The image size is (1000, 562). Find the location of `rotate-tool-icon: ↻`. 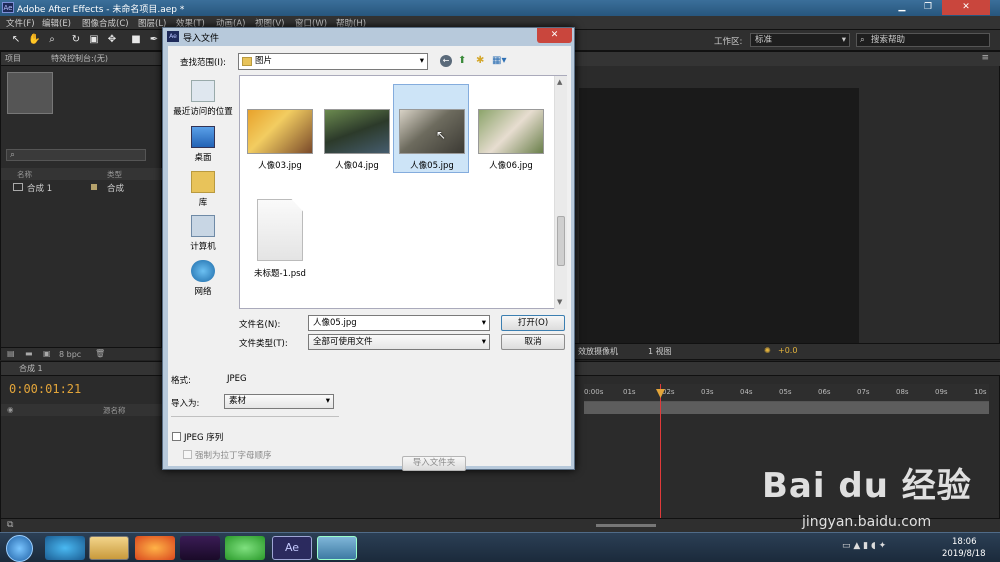

rotate-tool-icon: ↻ is located at coordinates (76, 40).